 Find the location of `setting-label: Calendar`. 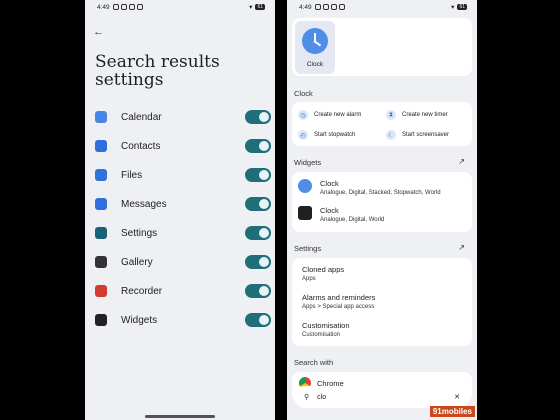

setting-label: Calendar is located at coordinates (141, 117).